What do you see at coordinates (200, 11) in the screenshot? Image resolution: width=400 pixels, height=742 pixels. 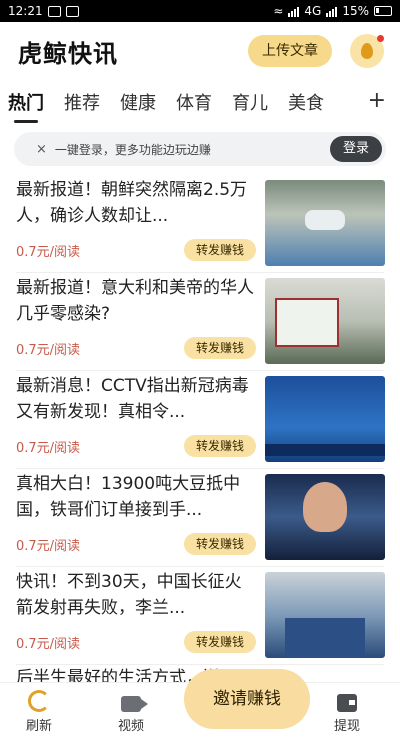 I see `status-bar: 12:21 ≈ 4G 15%` at bounding box center [200, 11].